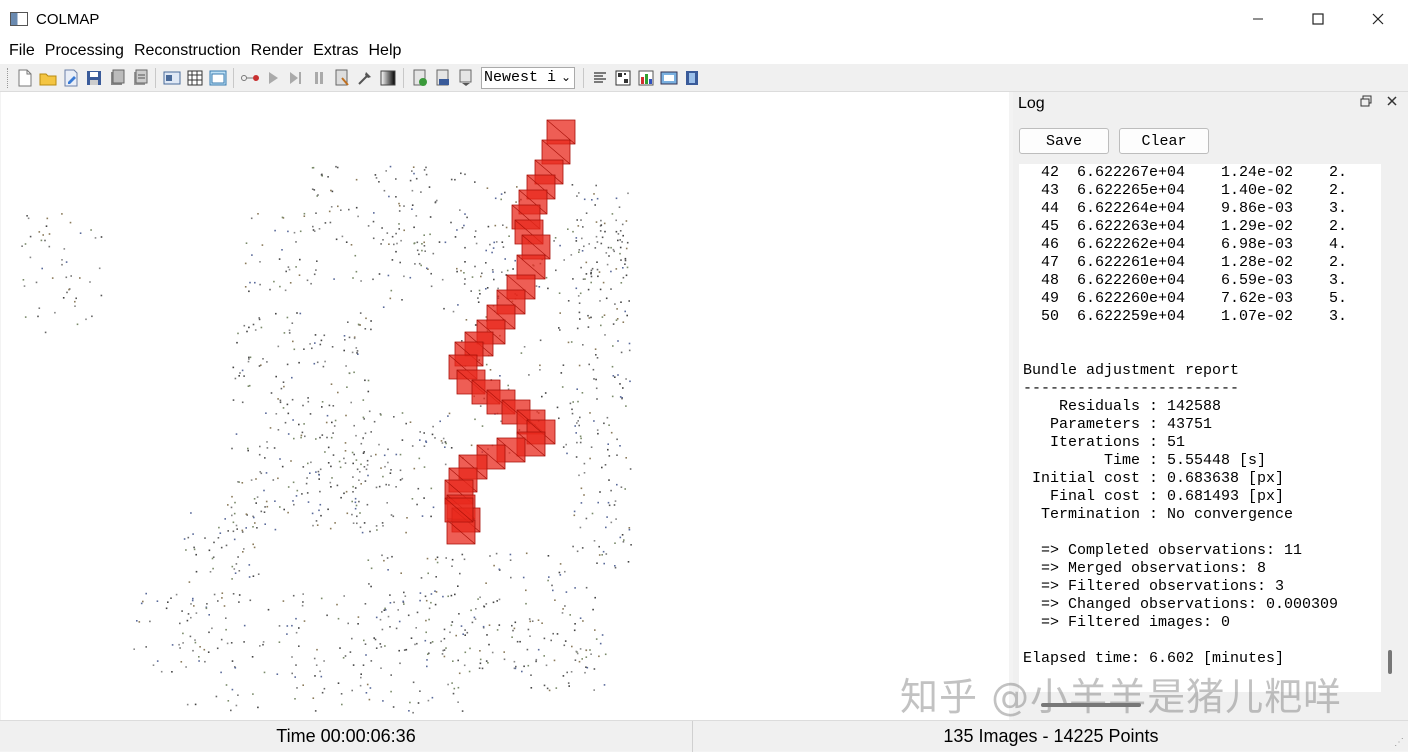 The width and height of the screenshot is (1408, 752). Describe the element at coordinates (335, 51) in the screenshot. I see `menu-extras: Extras` at that location.